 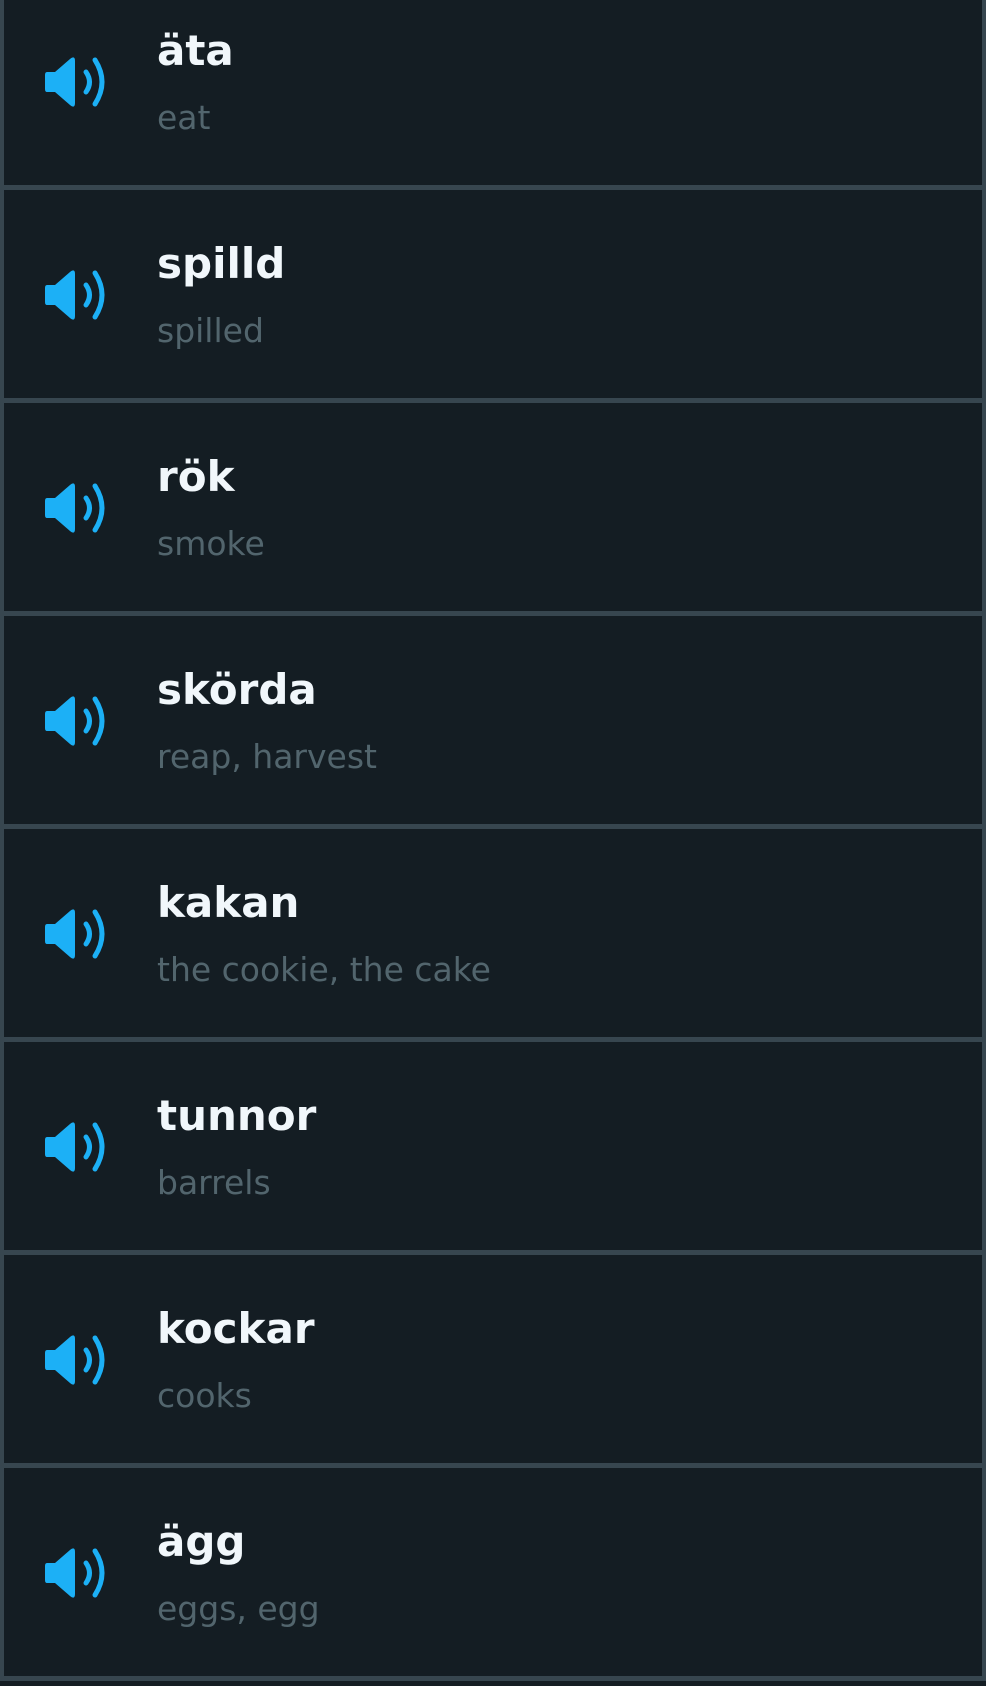 I want to click on translation: spilled, so click(x=210, y=330).